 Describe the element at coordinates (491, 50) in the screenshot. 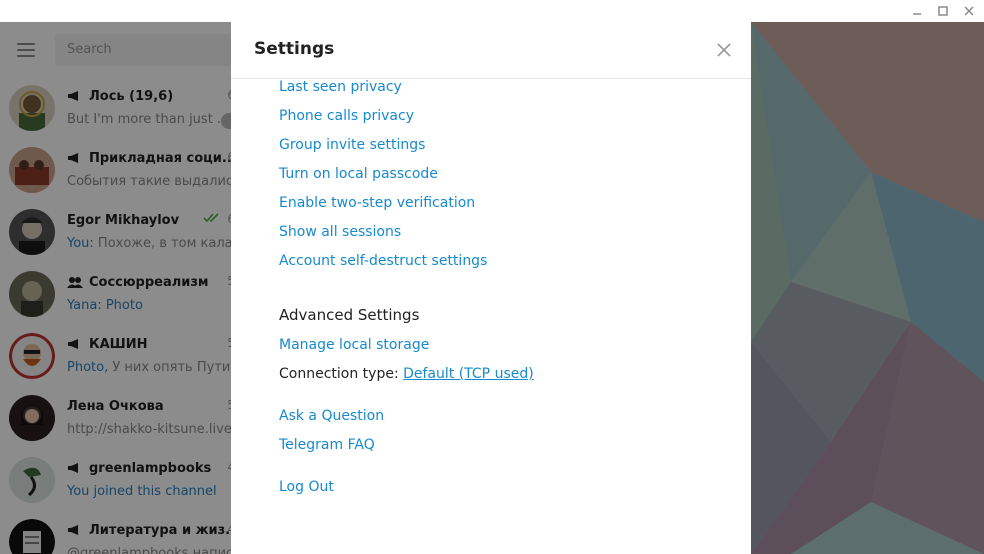

I see `dialog-header: Settings` at that location.